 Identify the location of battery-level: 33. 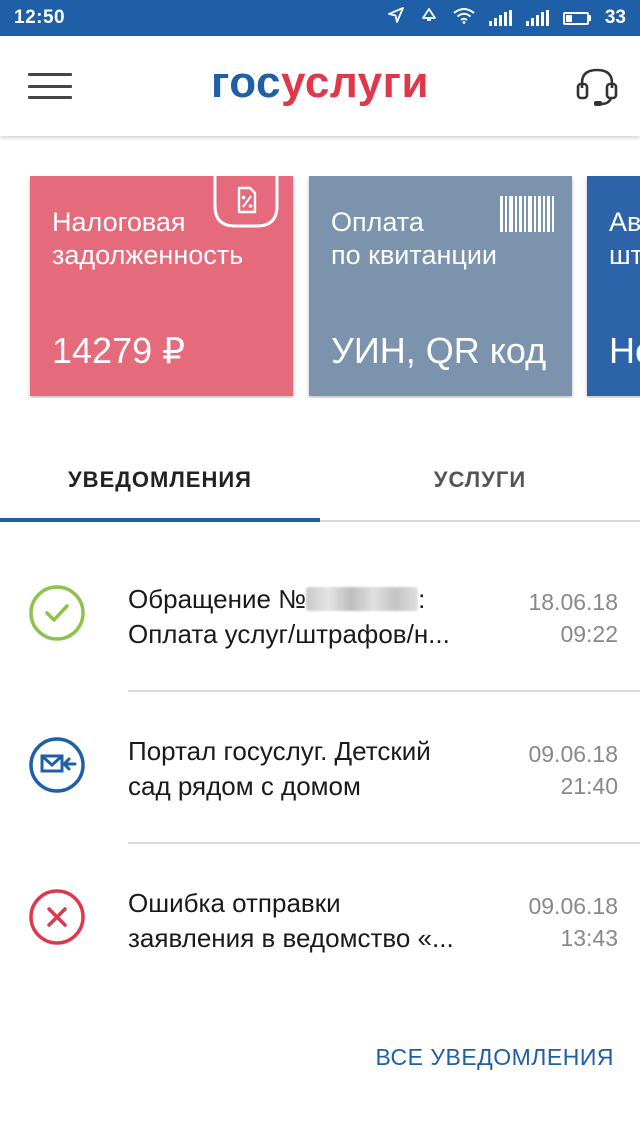
(615, 17).